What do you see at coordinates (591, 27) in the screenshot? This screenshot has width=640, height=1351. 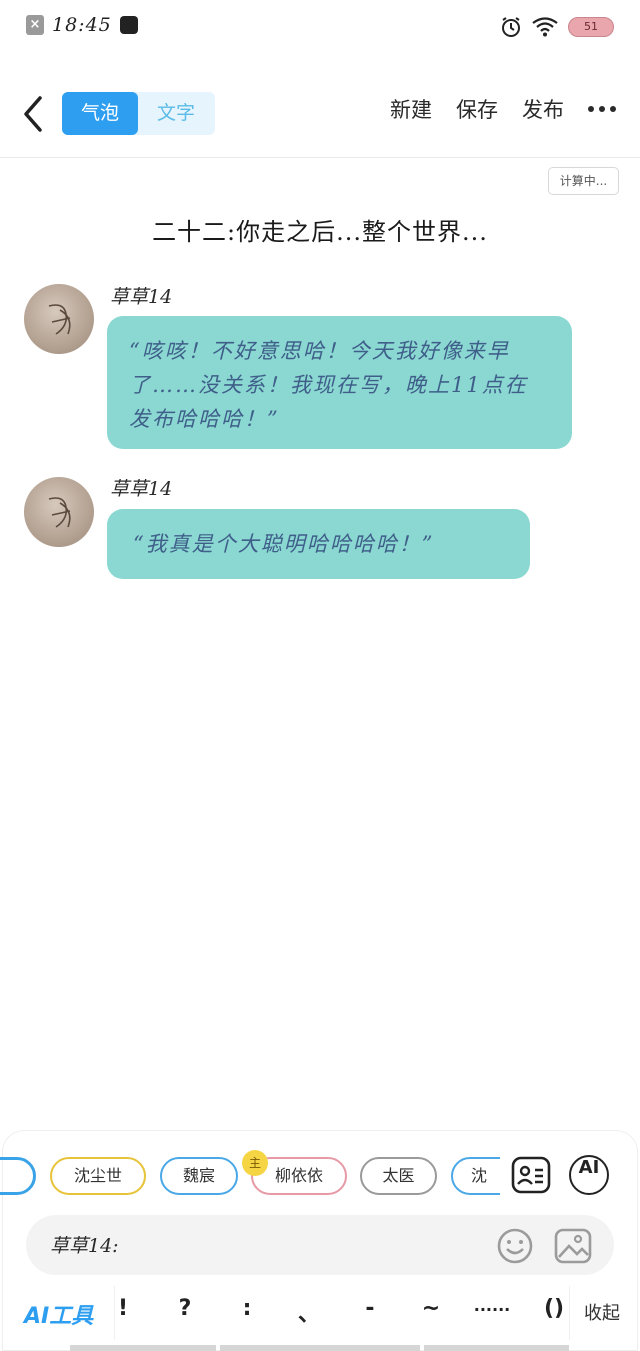 I see `battery-indicator: 51` at bounding box center [591, 27].